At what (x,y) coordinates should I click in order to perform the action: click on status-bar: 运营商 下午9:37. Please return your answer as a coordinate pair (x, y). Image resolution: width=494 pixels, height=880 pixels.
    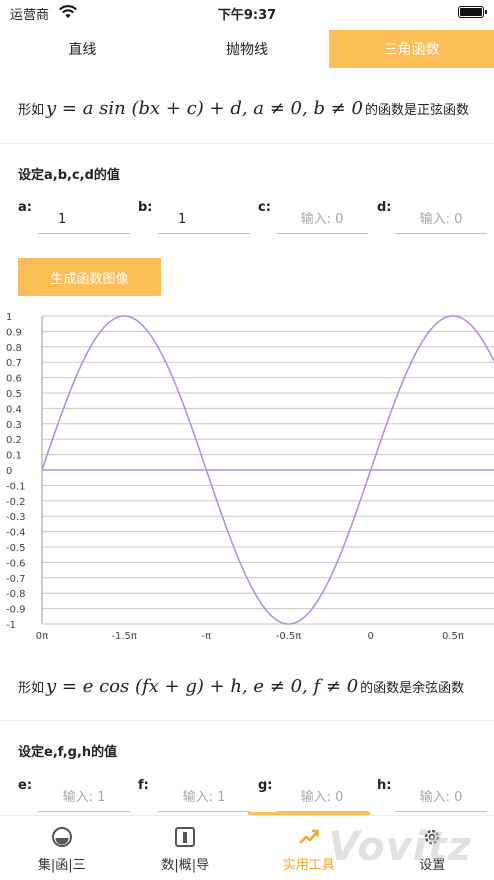
    Looking at the image, I should click on (247, 14).